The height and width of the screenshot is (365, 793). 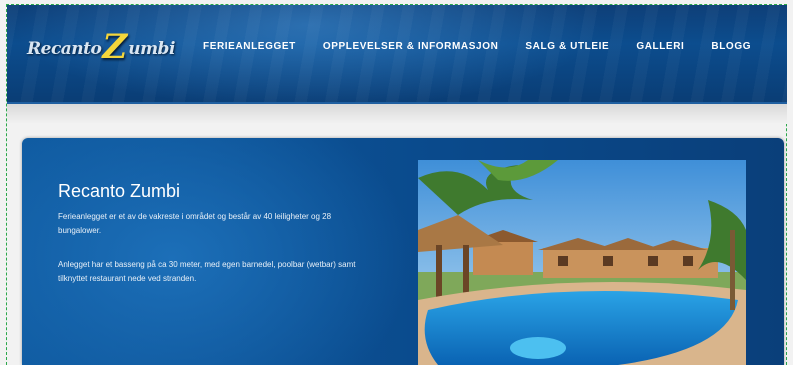 I want to click on nav-item-blogg: BLOGG, so click(x=731, y=46).